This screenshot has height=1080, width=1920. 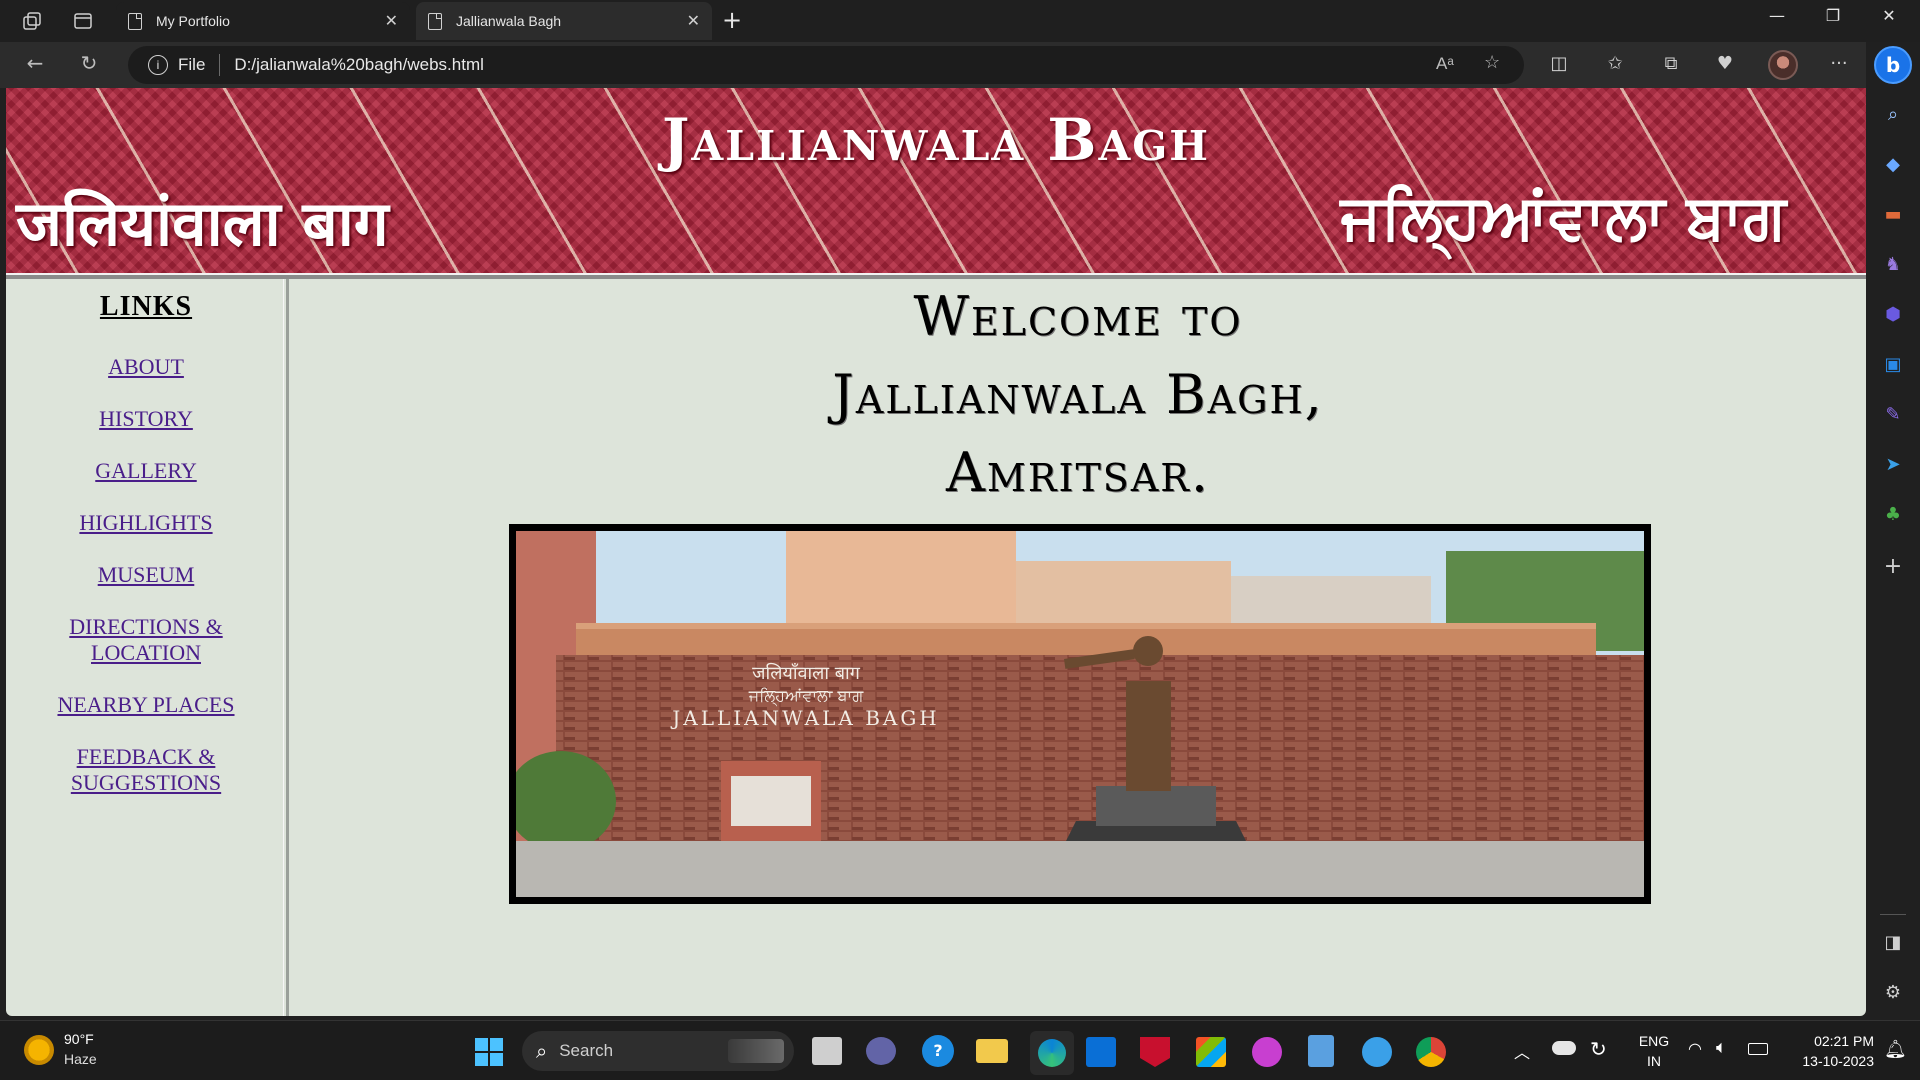 What do you see at coordinates (146, 419) in the screenshot?
I see `nav-link-history: HISTORY` at bounding box center [146, 419].